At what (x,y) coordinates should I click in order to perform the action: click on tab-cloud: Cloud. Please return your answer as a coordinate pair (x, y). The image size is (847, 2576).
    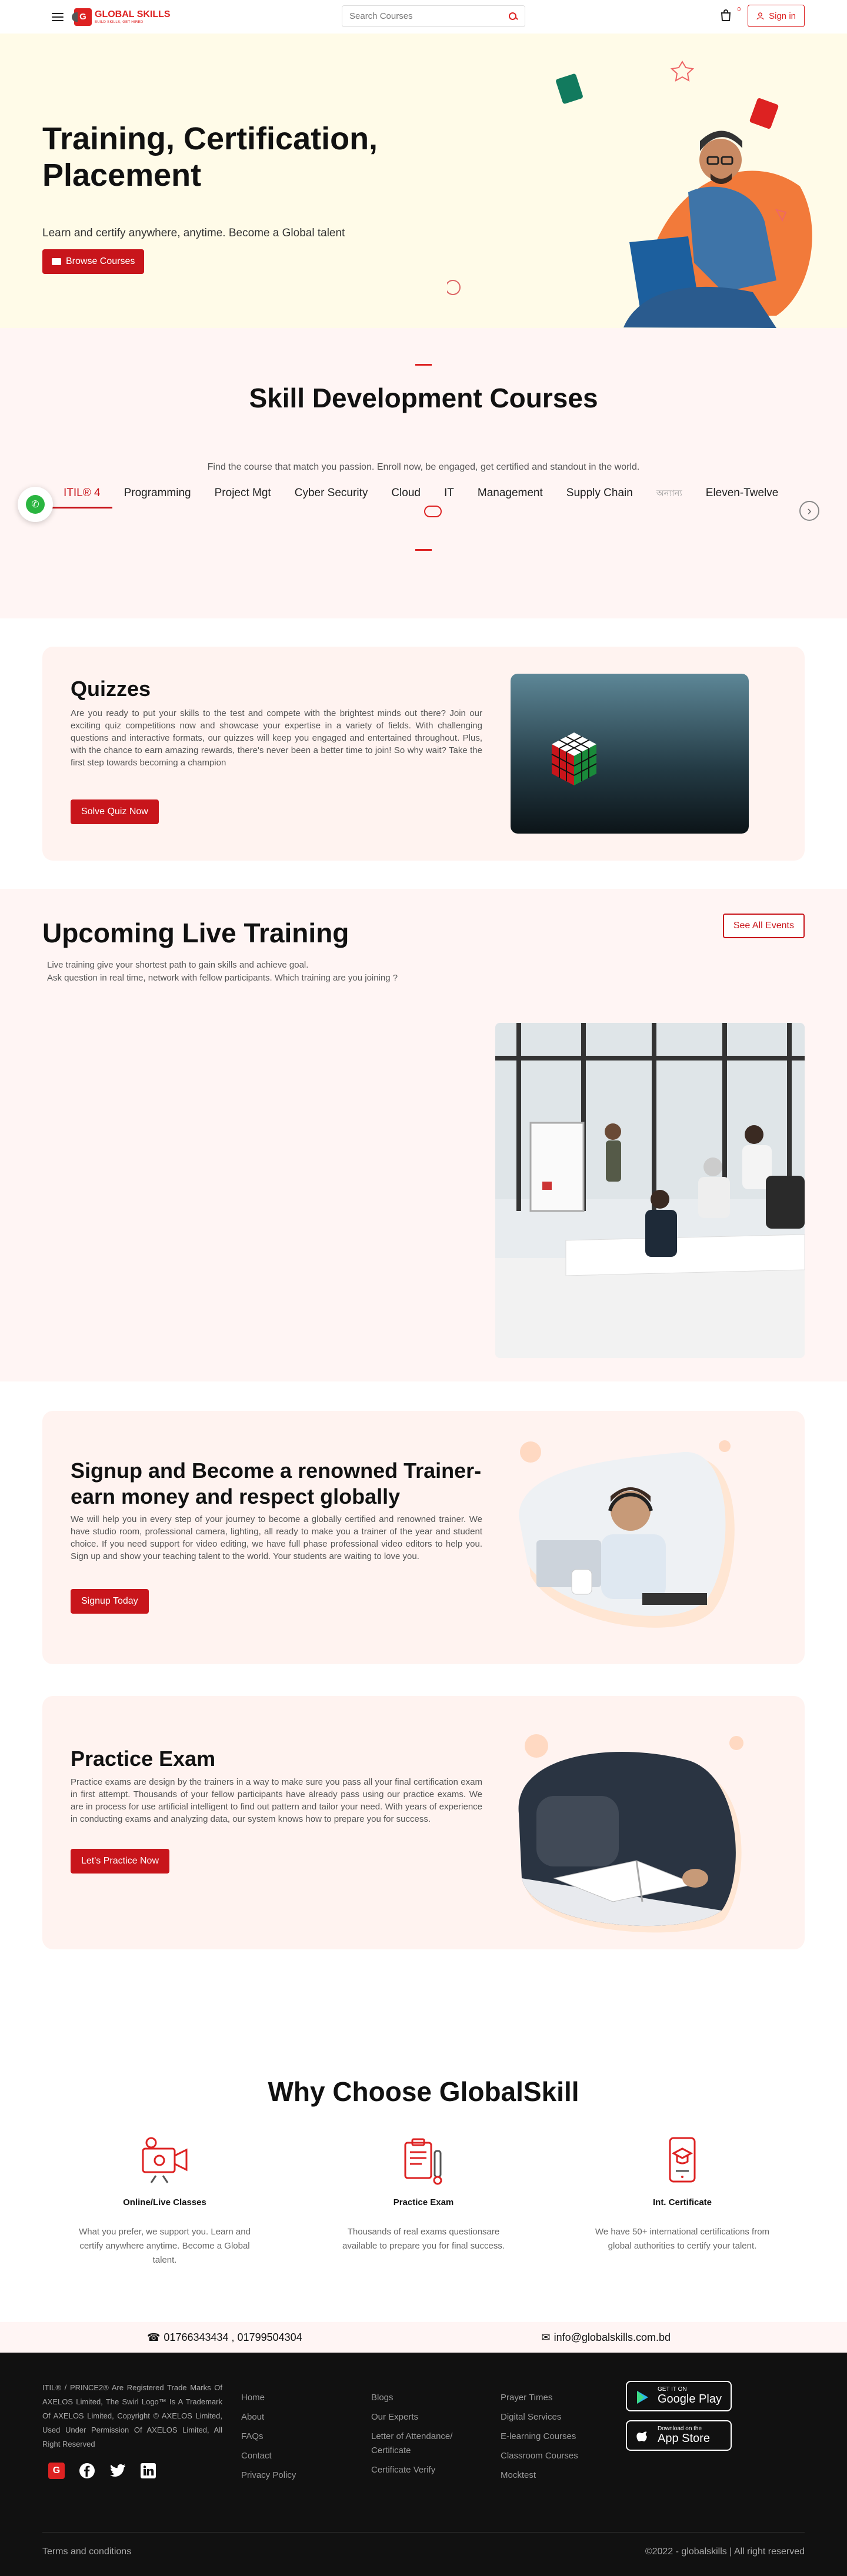
    Looking at the image, I should click on (405, 497).